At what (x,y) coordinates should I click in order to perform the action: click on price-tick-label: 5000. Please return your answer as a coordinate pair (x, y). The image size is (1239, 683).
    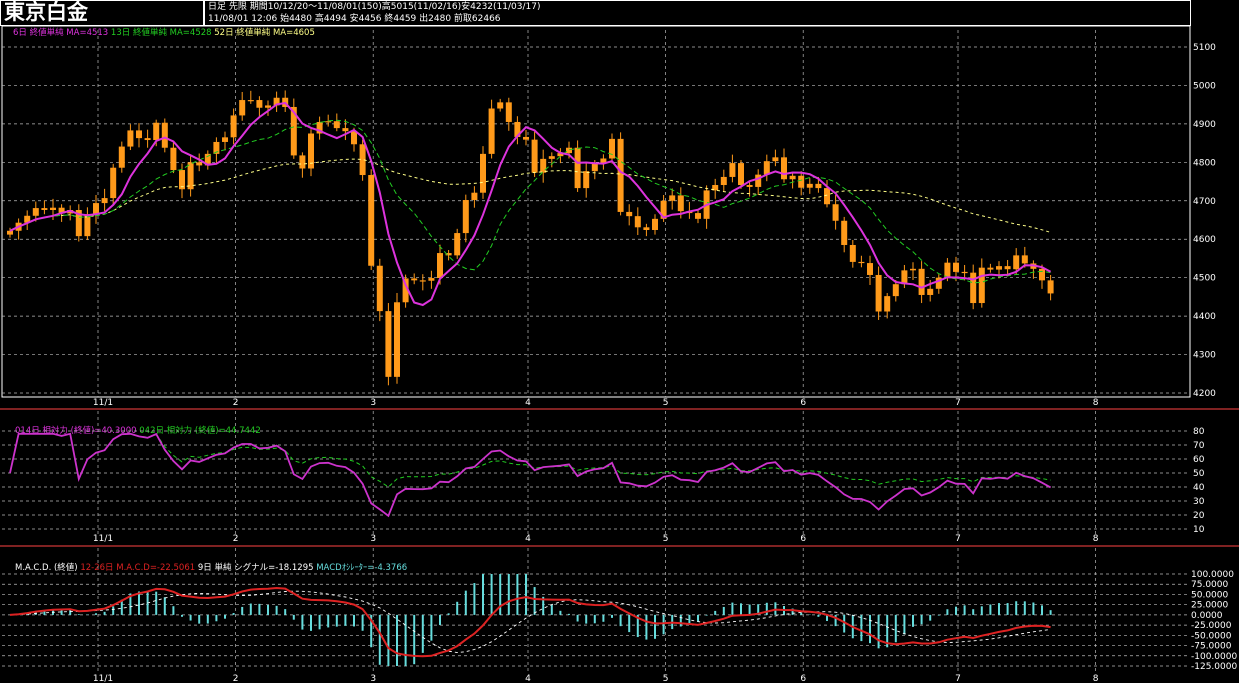
    Looking at the image, I should click on (1204, 86).